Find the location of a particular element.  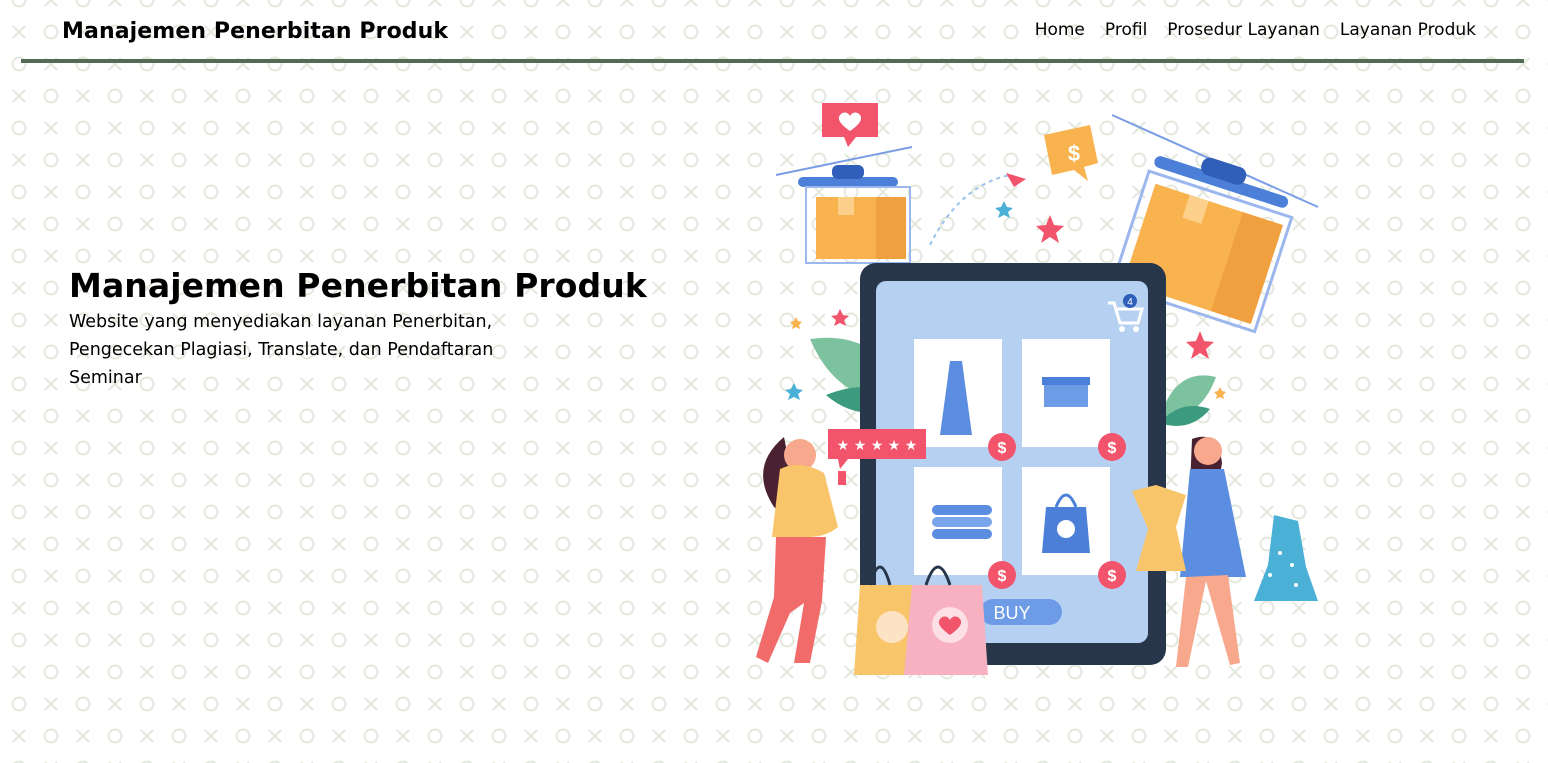

navbar-divider is located at coordinates (772, 61).